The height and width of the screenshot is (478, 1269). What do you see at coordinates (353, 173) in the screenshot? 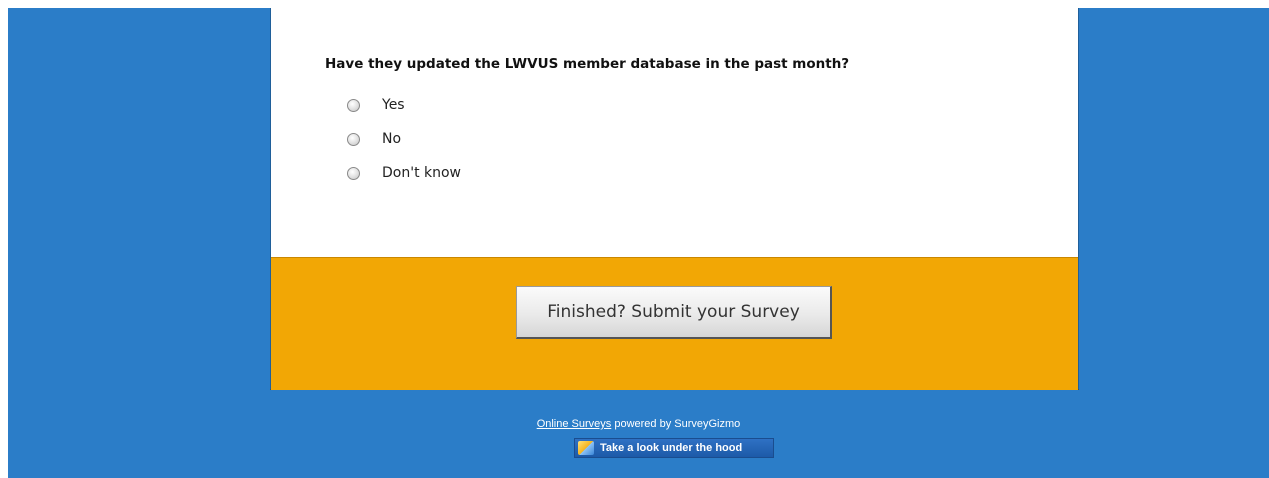
I see `radio-dont-know` at bounding box center [353, 173].